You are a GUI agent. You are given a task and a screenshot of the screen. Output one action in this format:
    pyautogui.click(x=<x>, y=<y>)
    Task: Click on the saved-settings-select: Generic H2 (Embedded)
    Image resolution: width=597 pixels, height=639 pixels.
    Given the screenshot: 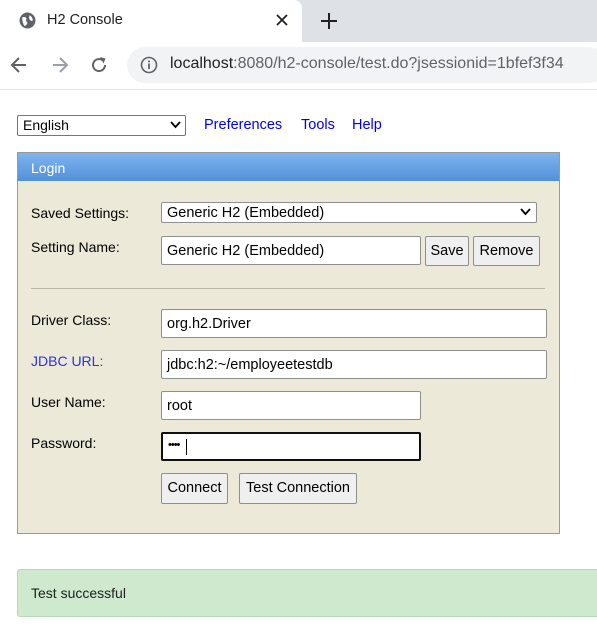 What is the action you would take?
    pyautogui.click(x=349, y=212)
    